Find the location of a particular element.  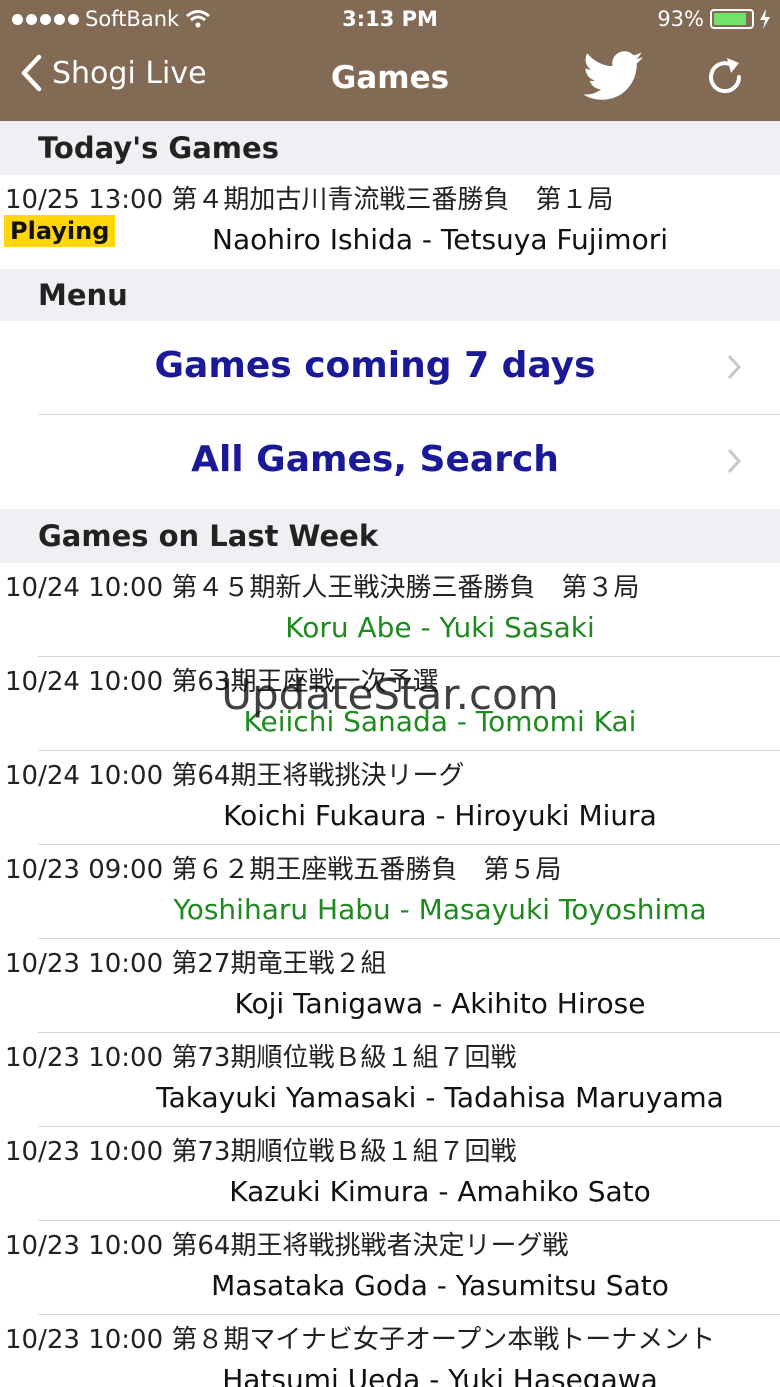

game-meta: 10/23 10:00 第27期竜王戦２組 is located at coordinates (196, 964).